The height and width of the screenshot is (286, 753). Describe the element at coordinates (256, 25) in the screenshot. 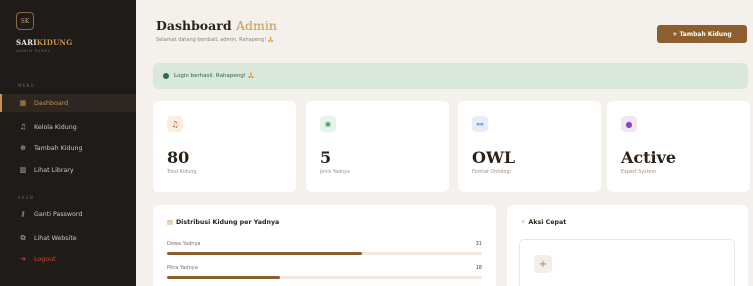

I see `page-title-accent: Admin` at that location.